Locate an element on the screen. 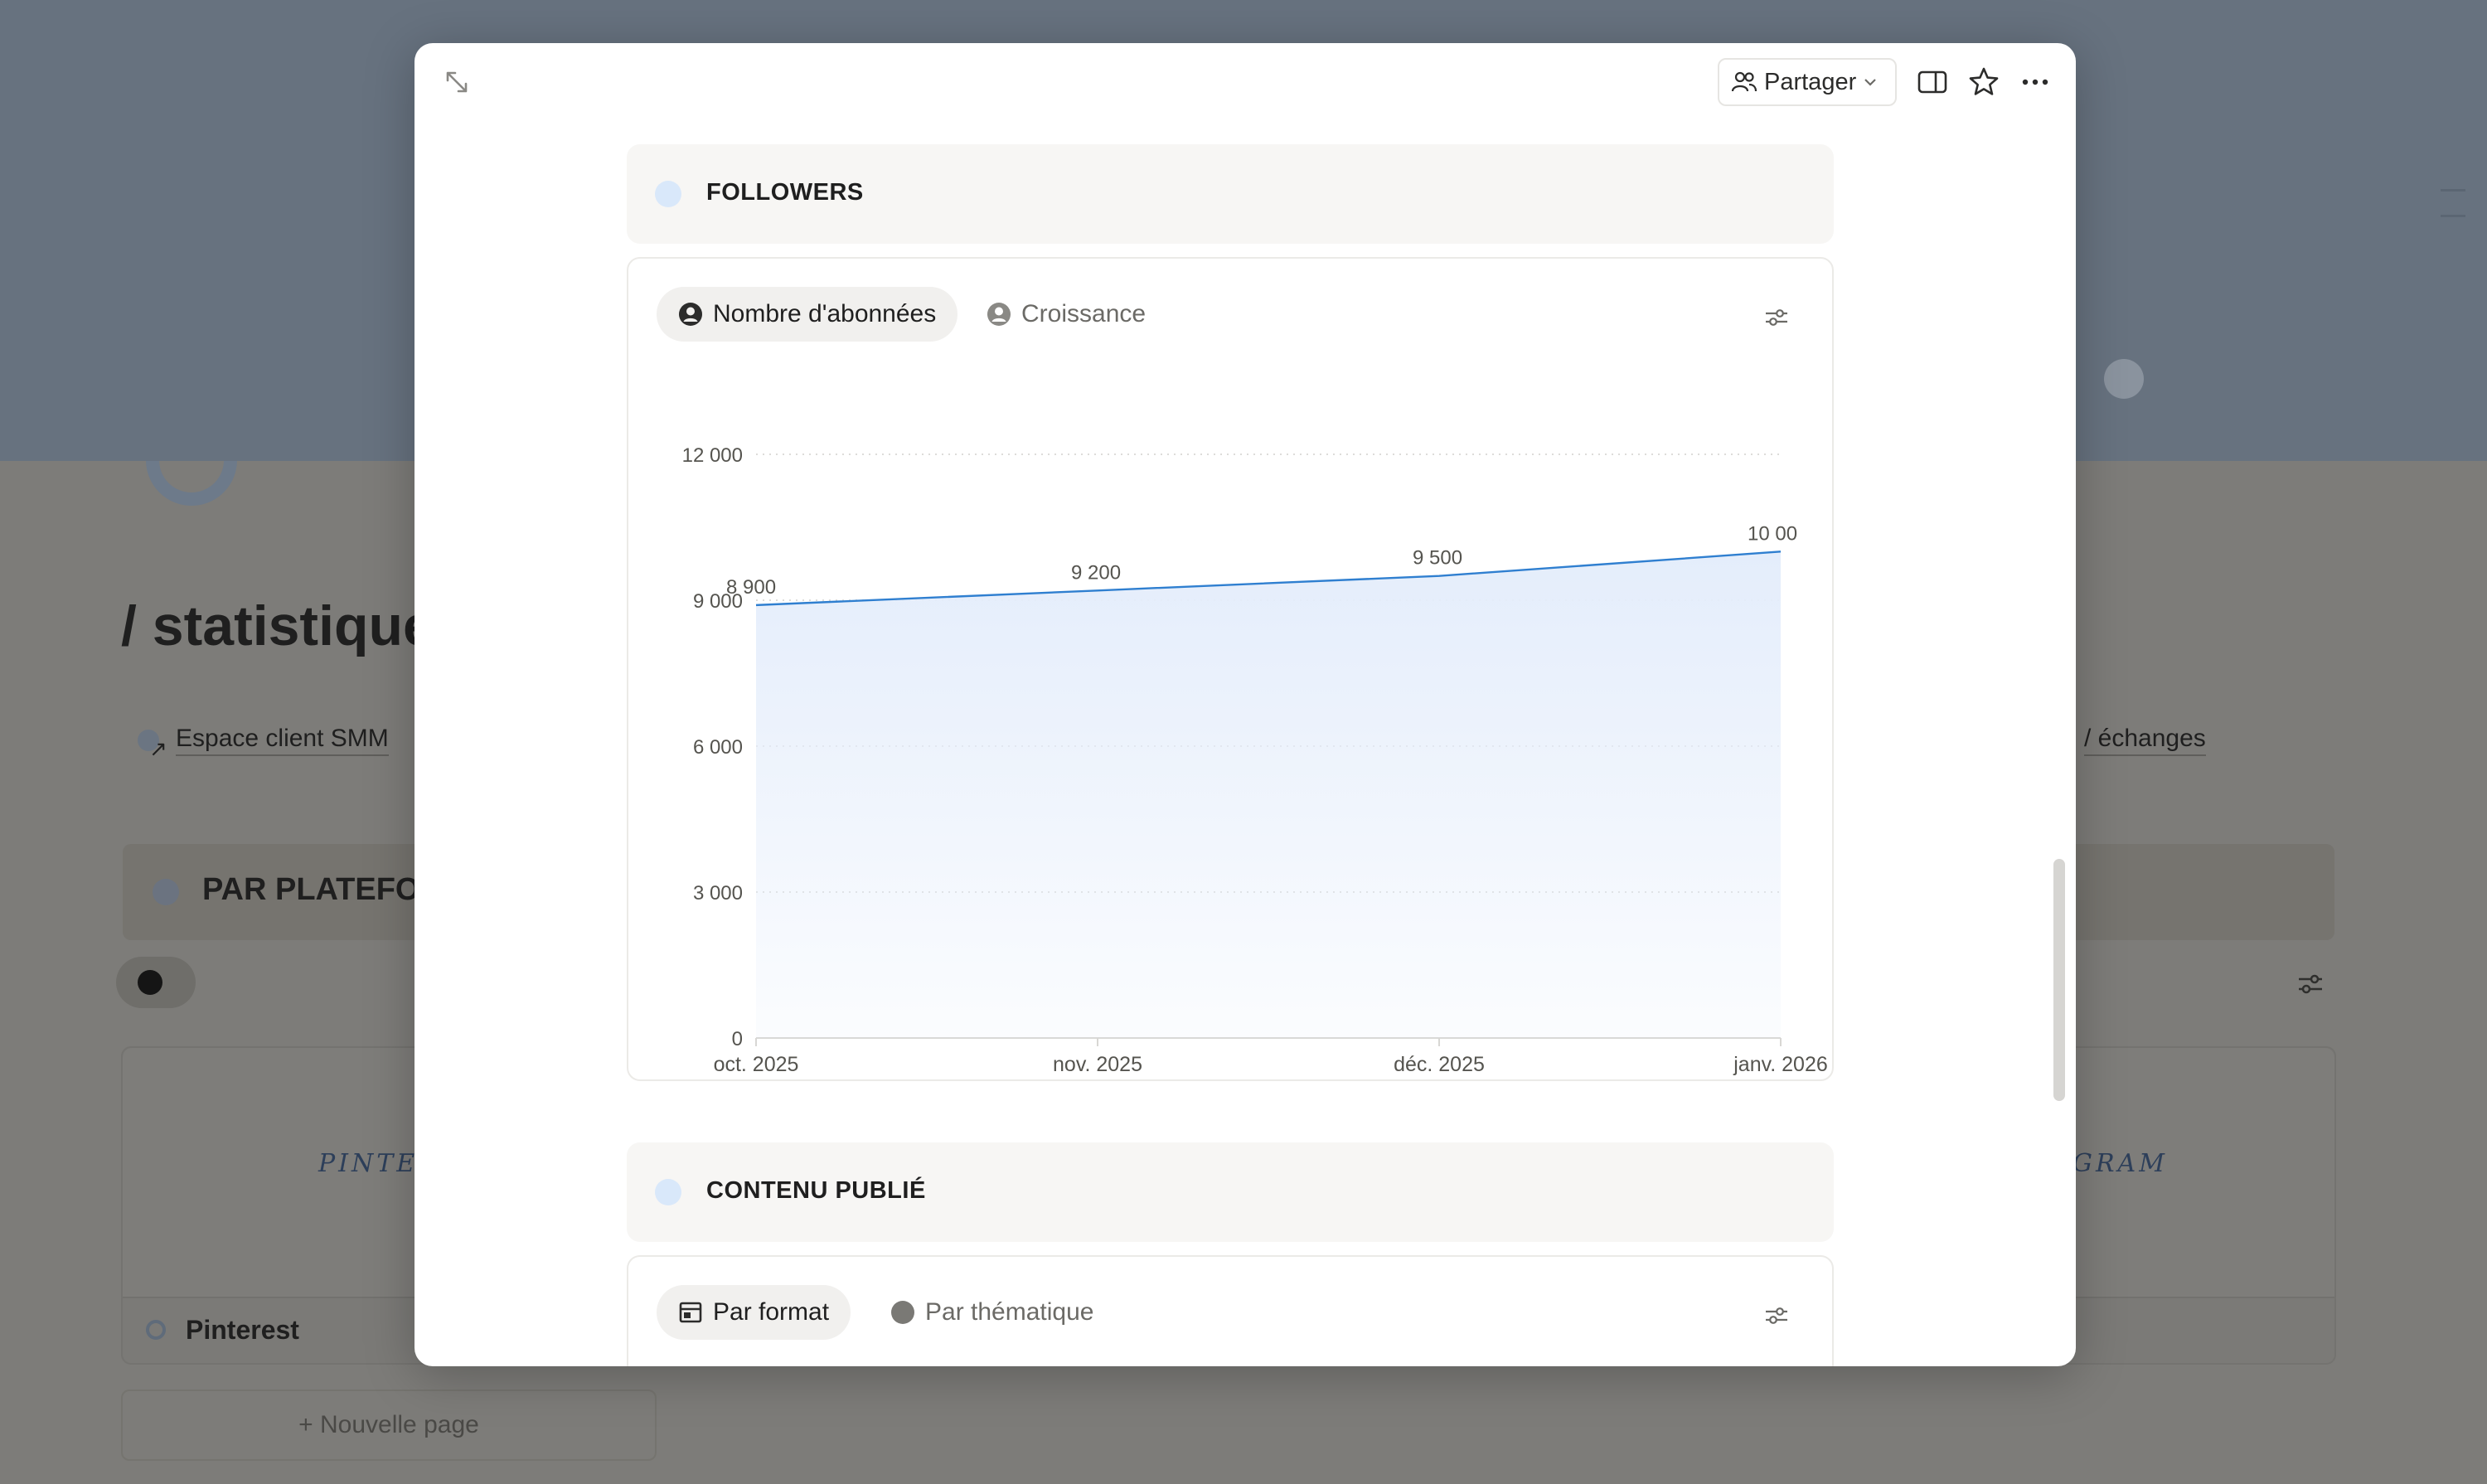  link-espace-client: Espace client SMM is located at coordinates (282, 739).